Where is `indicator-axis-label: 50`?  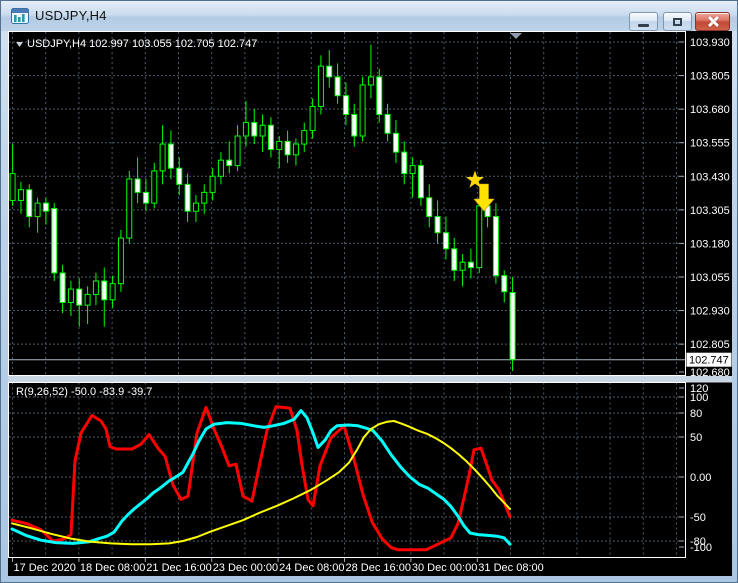
indicator-axis-label: 50 is located at coordinates (696, 438).